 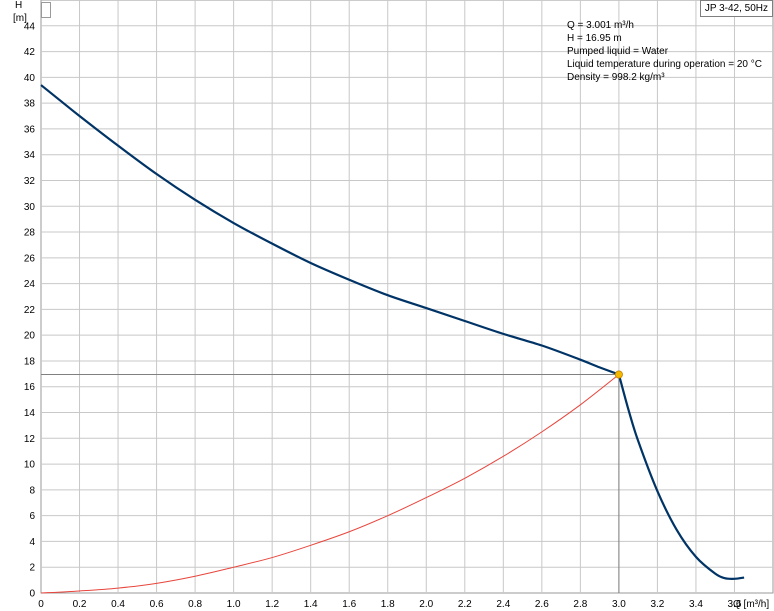 I want to click on x-tick-label: 0.2, so click(x=80, y=604).